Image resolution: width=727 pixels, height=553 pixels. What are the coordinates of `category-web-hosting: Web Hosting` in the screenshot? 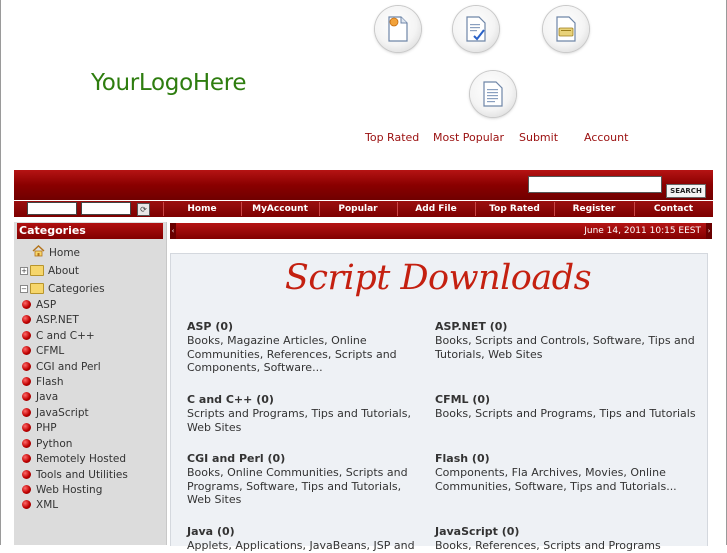 It's located at (62, 489).